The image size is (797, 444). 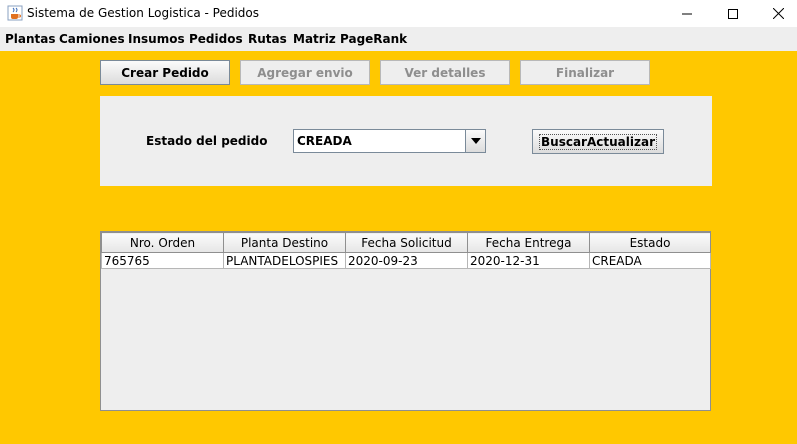 I want to click on chevron-down-icon, so click(x=475, y=141).